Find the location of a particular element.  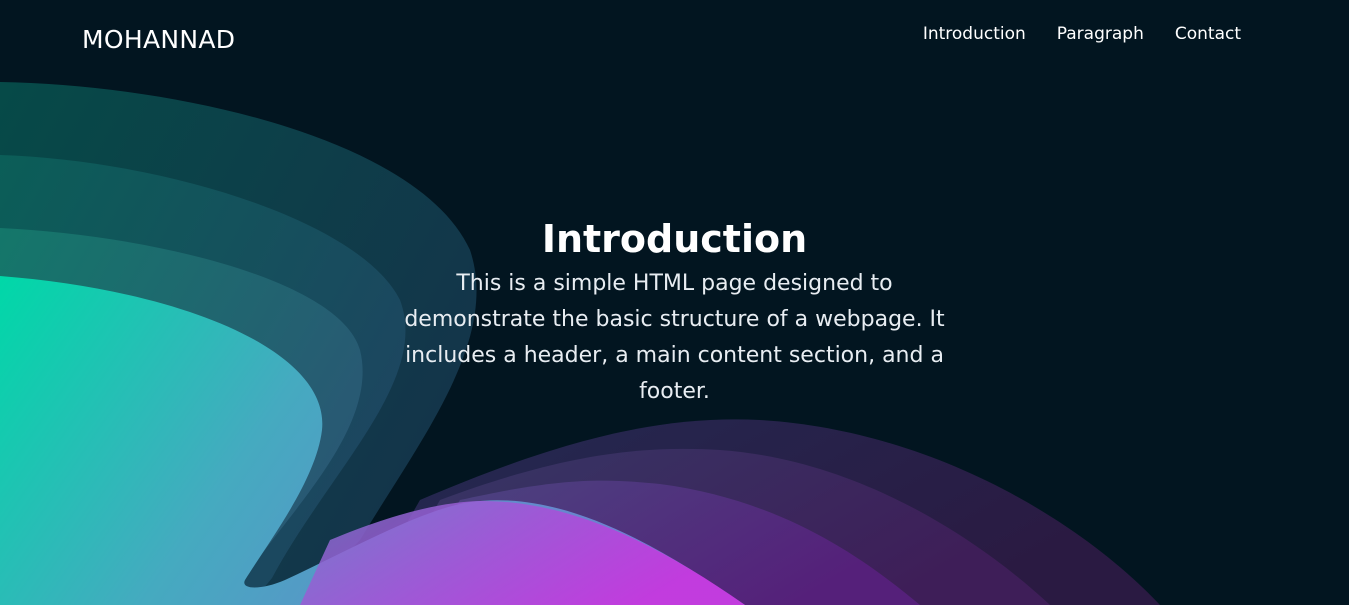

hero-title: Introduction is located at coordinates (674, 239).